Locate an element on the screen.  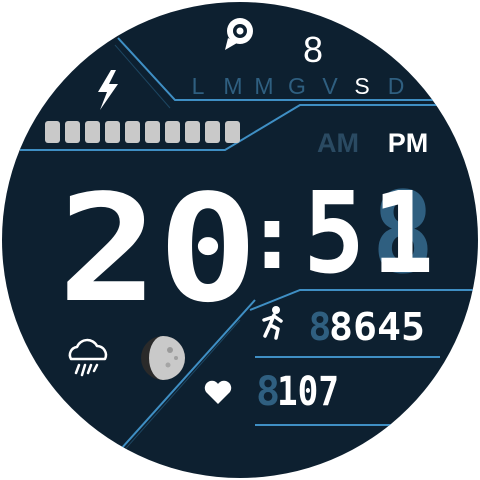
weekday-4: G is located at coordinates (297, 86).